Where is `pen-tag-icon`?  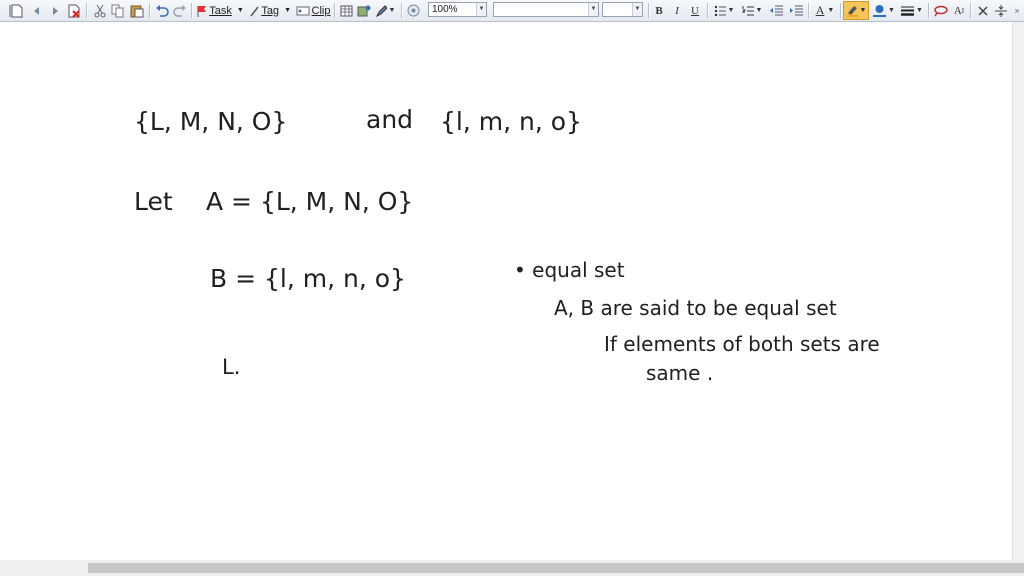 pen-tag-icon is located at coordinates (254, 11).